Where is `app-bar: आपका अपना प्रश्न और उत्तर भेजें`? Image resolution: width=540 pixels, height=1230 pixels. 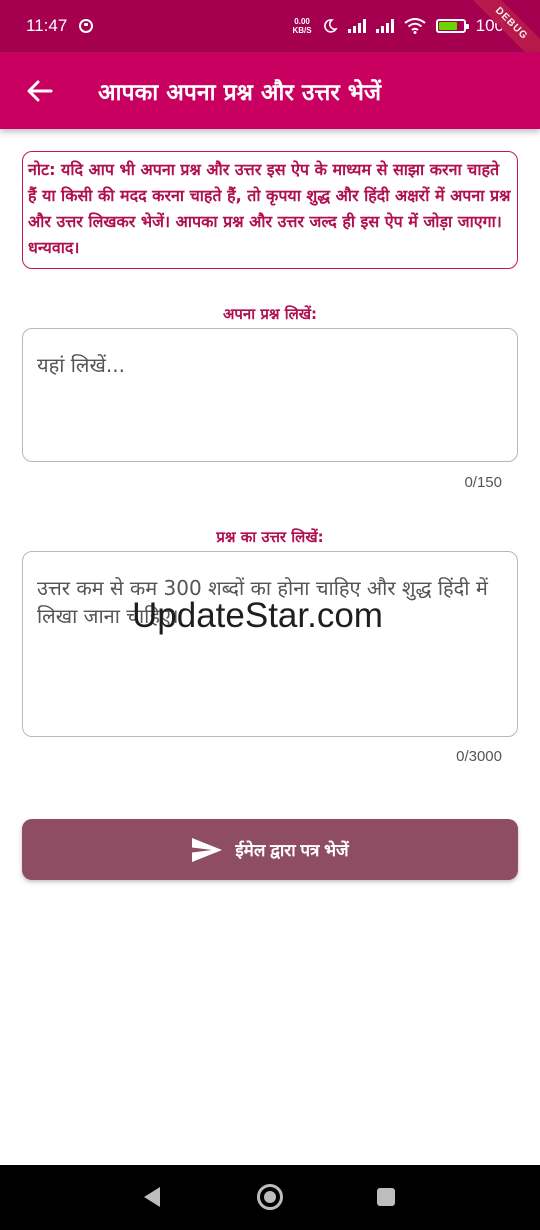
app-bar: आपका अपना प्रश्न और उत्तर भेजें is located at coordinates (270, 90).